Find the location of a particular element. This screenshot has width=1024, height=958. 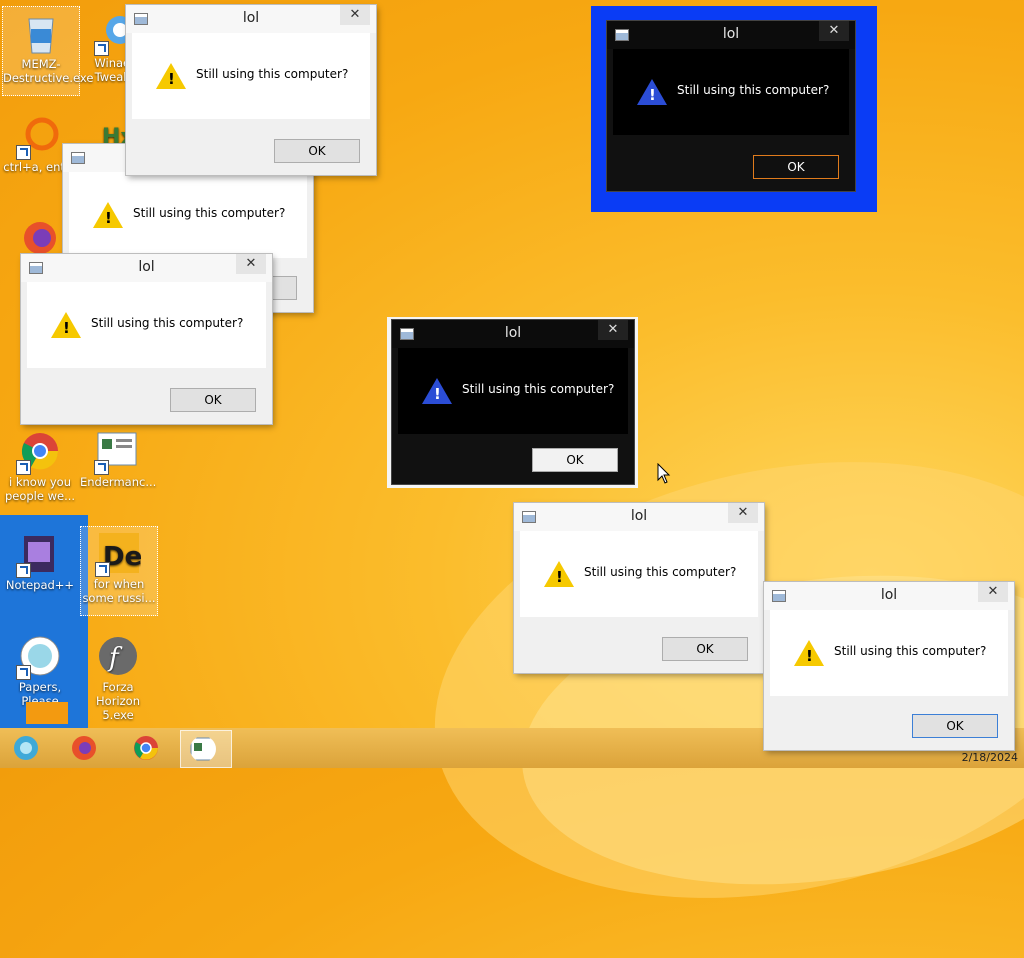

mouse-cursor-icon is located at coordinates (664, 473).